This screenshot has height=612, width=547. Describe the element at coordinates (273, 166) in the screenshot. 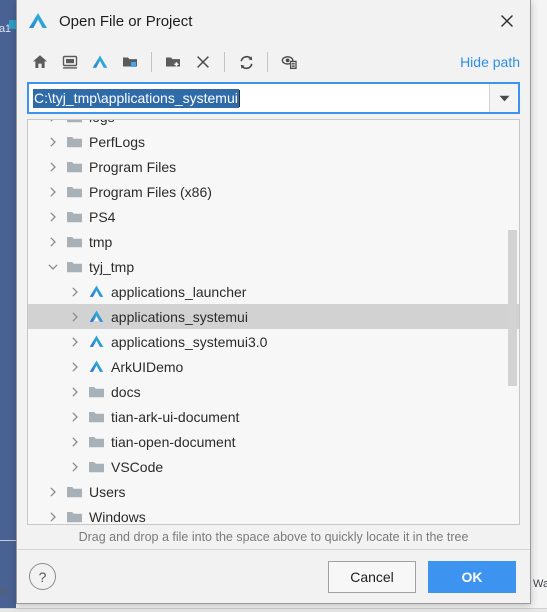

I see `tree-row: Program Files` at that location.